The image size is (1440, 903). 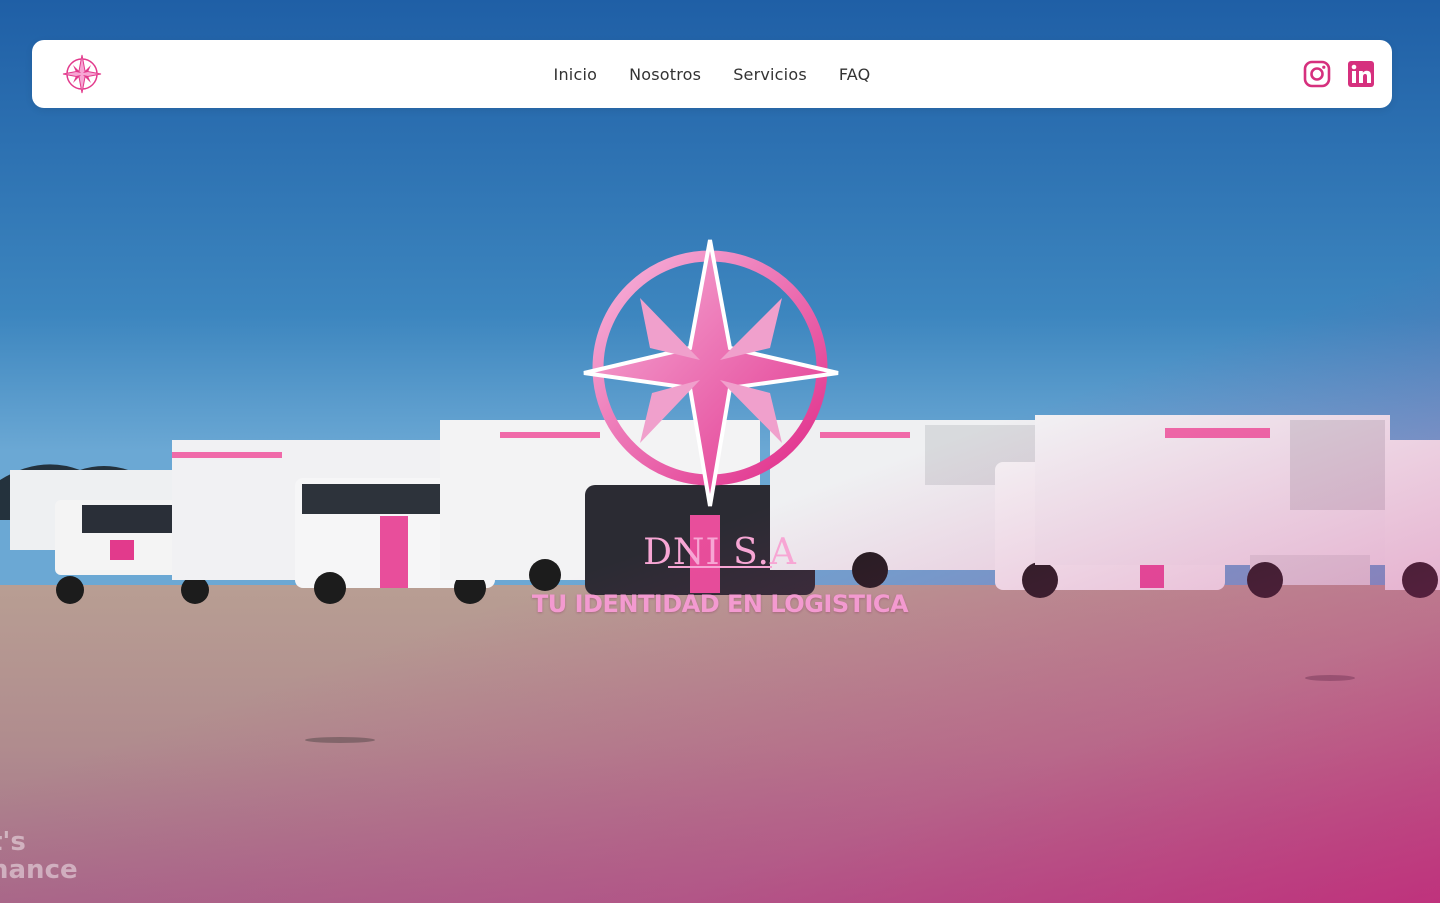 What do you see at coordinates (1339, 74) in the screenshot?
I see `social-links` at bounding box center [1339, 74].